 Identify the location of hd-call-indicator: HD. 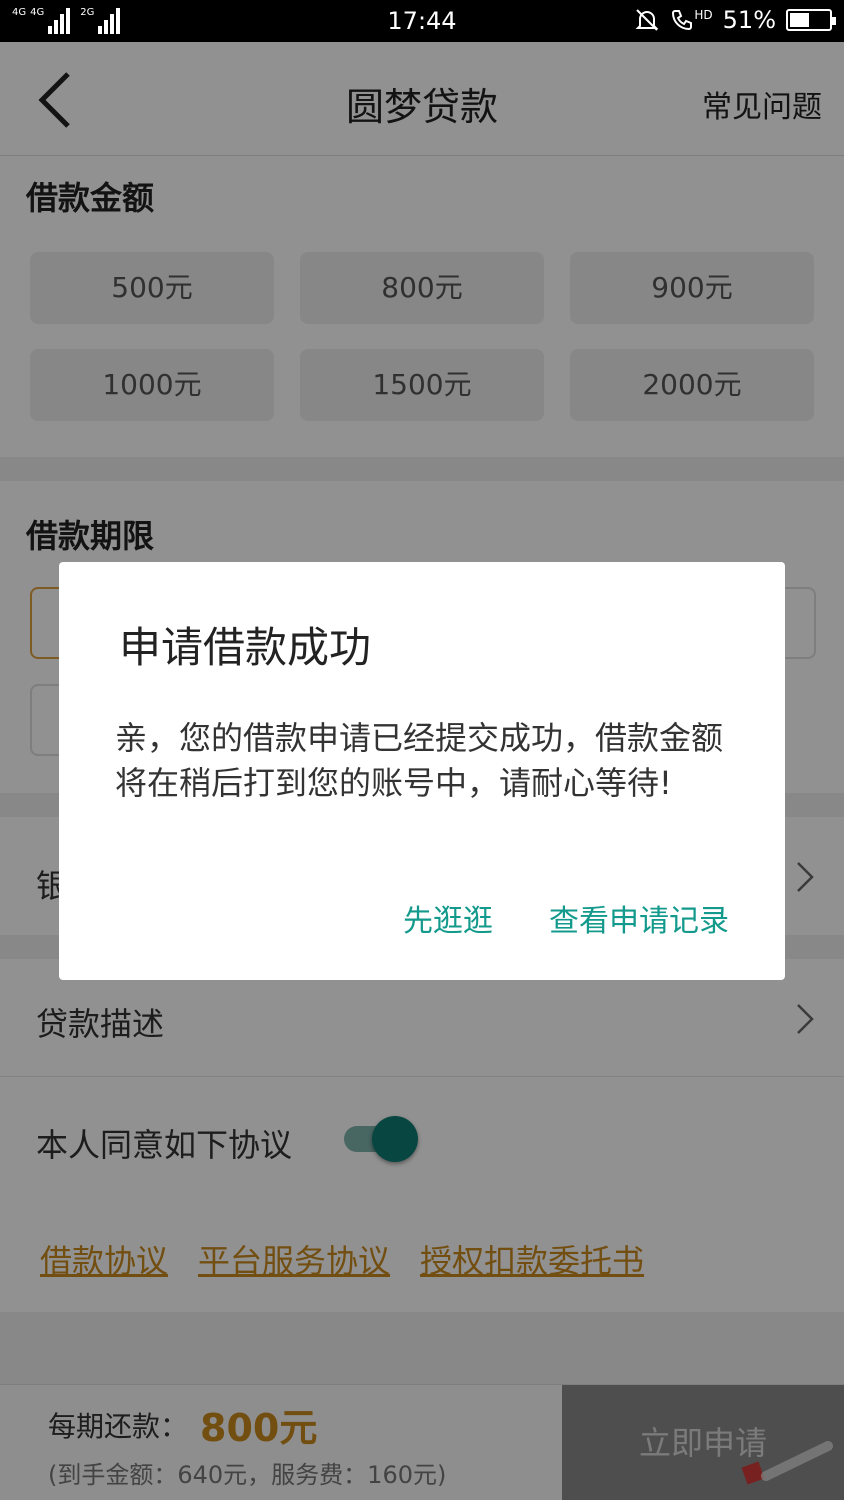
(691, 20).